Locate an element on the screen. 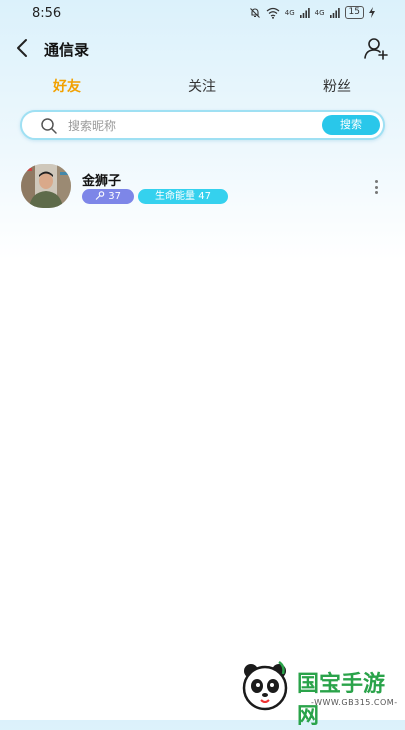  tab-fans: 粉丝 is located at coordinates (337, 86).